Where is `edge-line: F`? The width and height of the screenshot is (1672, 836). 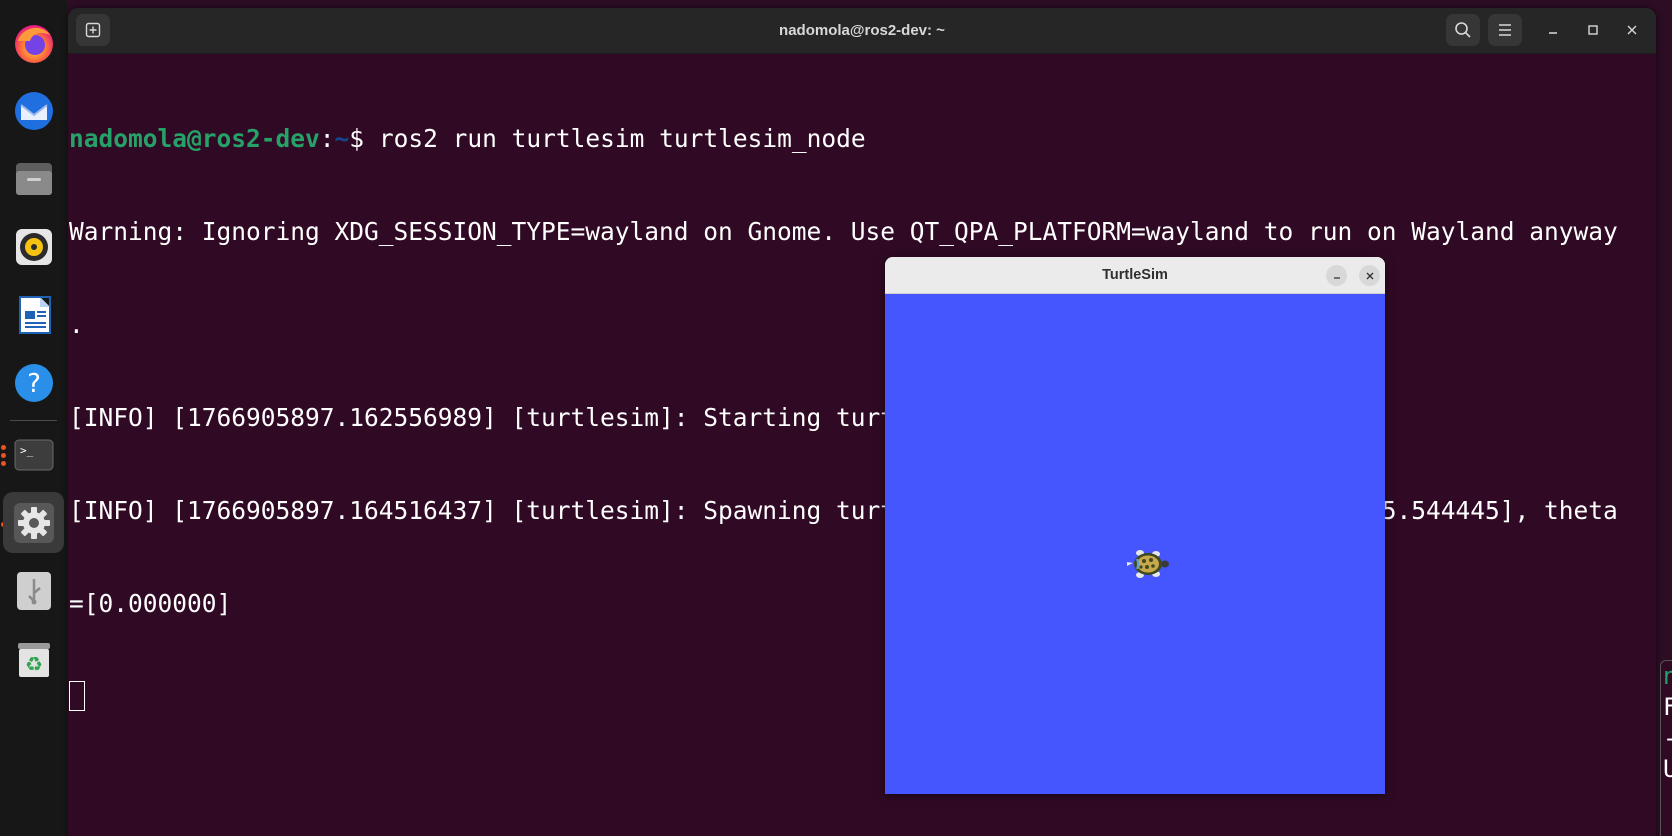 edge-line: F is located at coordinates (1666, 707).